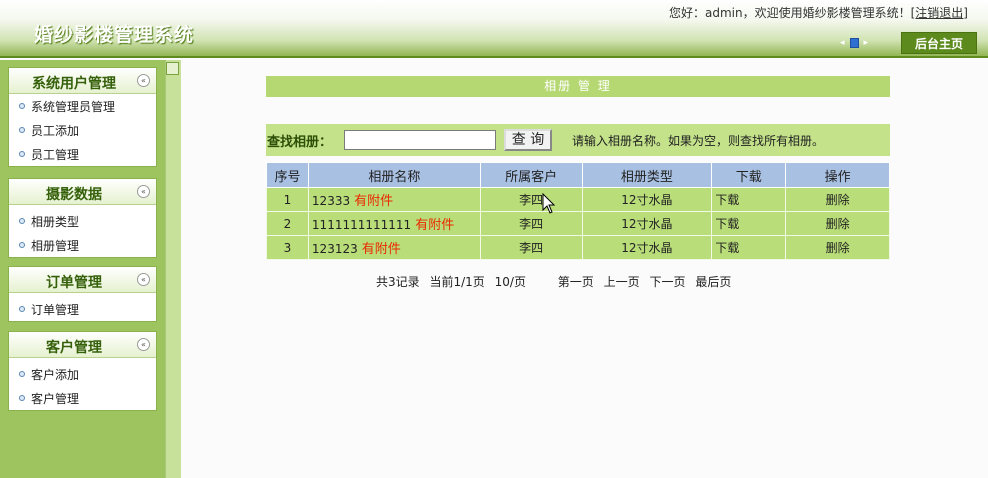  I want to click on menu-group-header: 系统用户管理 «, so click(82, 81).